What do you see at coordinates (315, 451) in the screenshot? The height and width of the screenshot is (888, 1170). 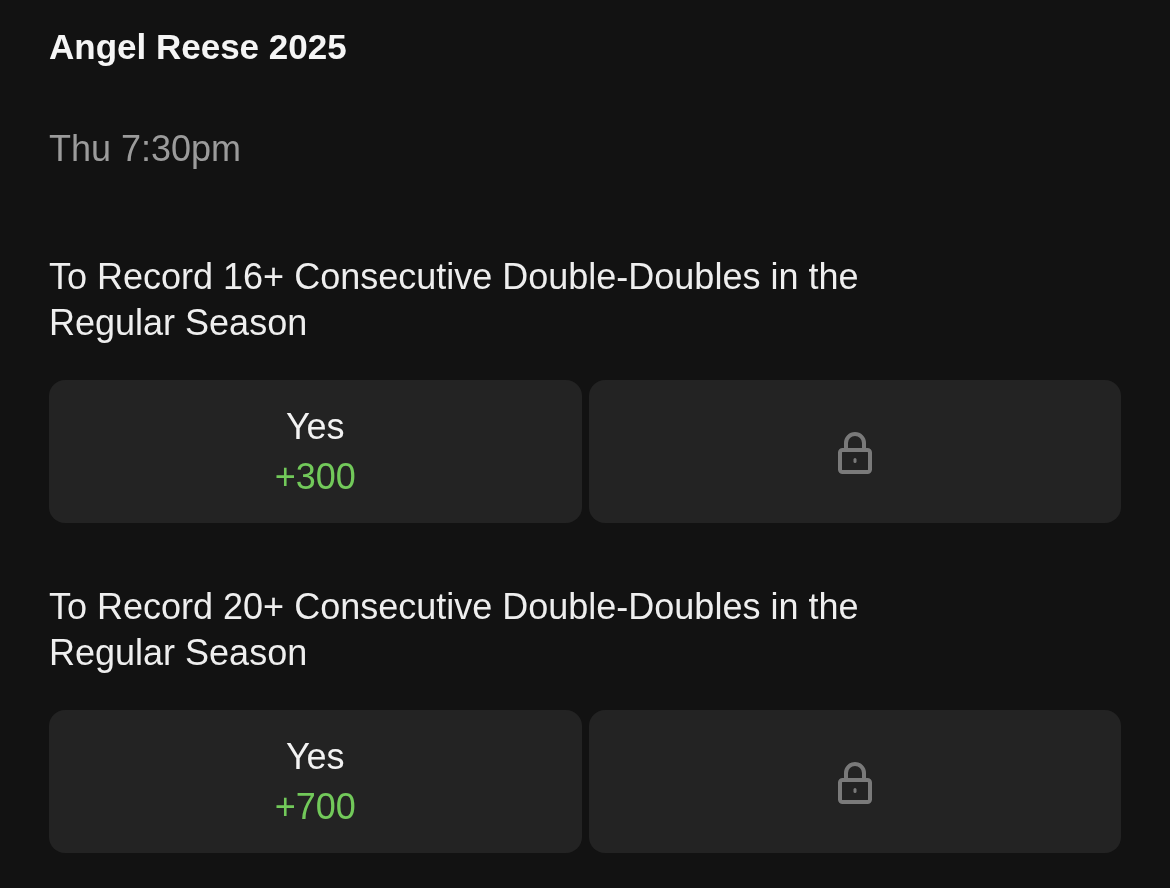 I see `outcome-button: Yes +300` at bounding box center [315, 451].